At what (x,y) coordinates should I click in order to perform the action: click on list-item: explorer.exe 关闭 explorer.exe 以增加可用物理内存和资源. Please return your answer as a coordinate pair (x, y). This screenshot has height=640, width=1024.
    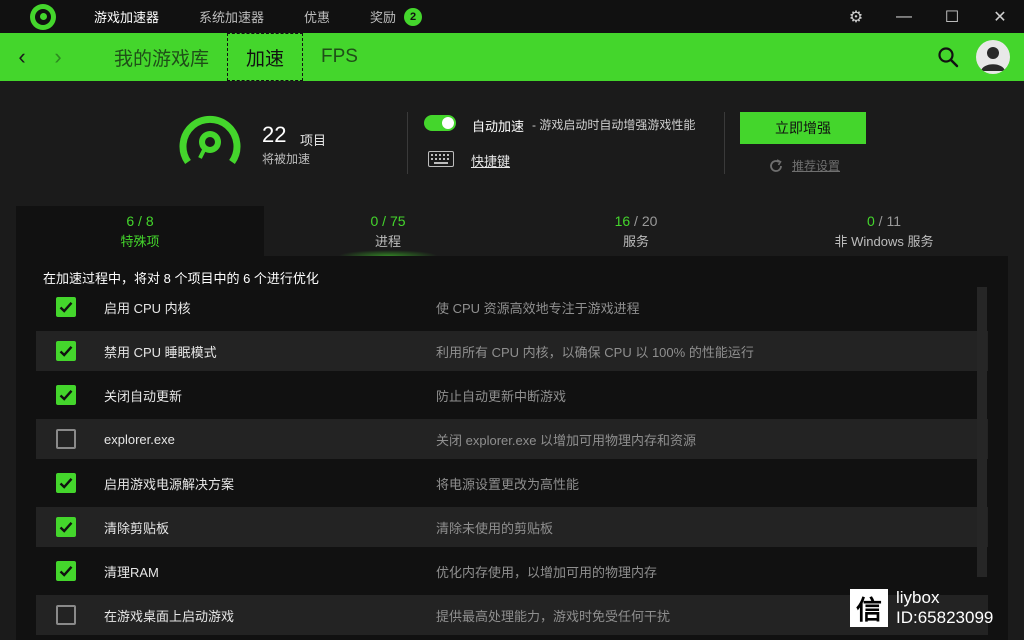
    Looking at the image, I should click on (512, 439).